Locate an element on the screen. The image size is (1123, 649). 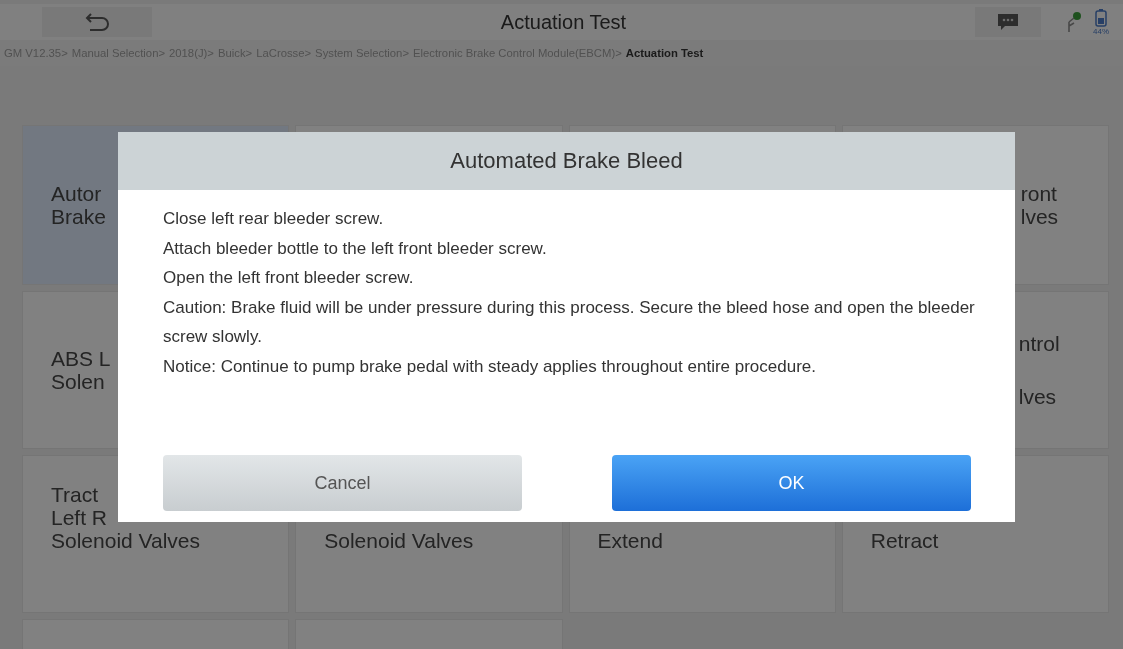
back-button is located at coordinates (97, 22).